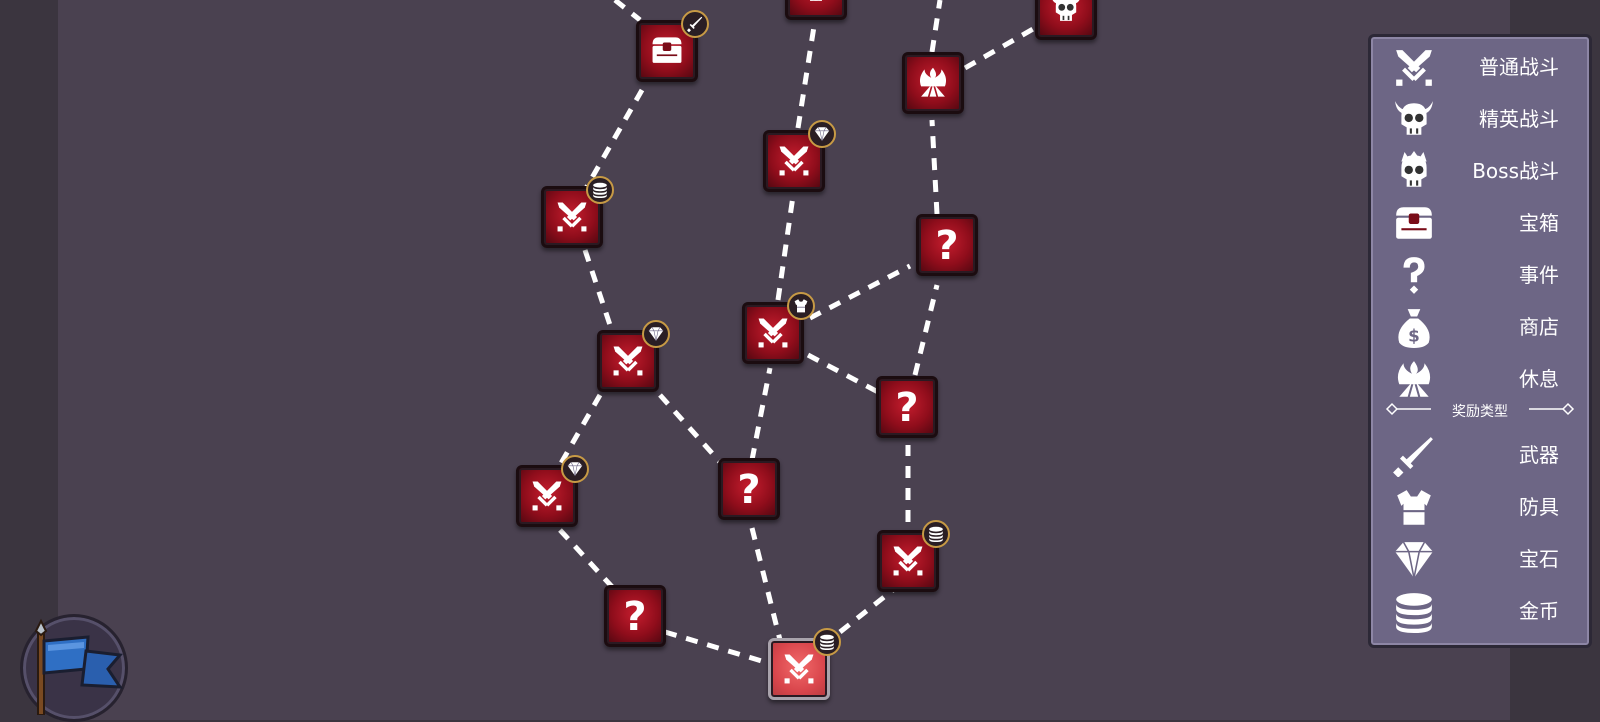 The width and height of the screenshot is (1600, 722). Describe the element at coordinates (1515, 171) in the screenshot. I see `legend-label: Boss战斗` at that location.